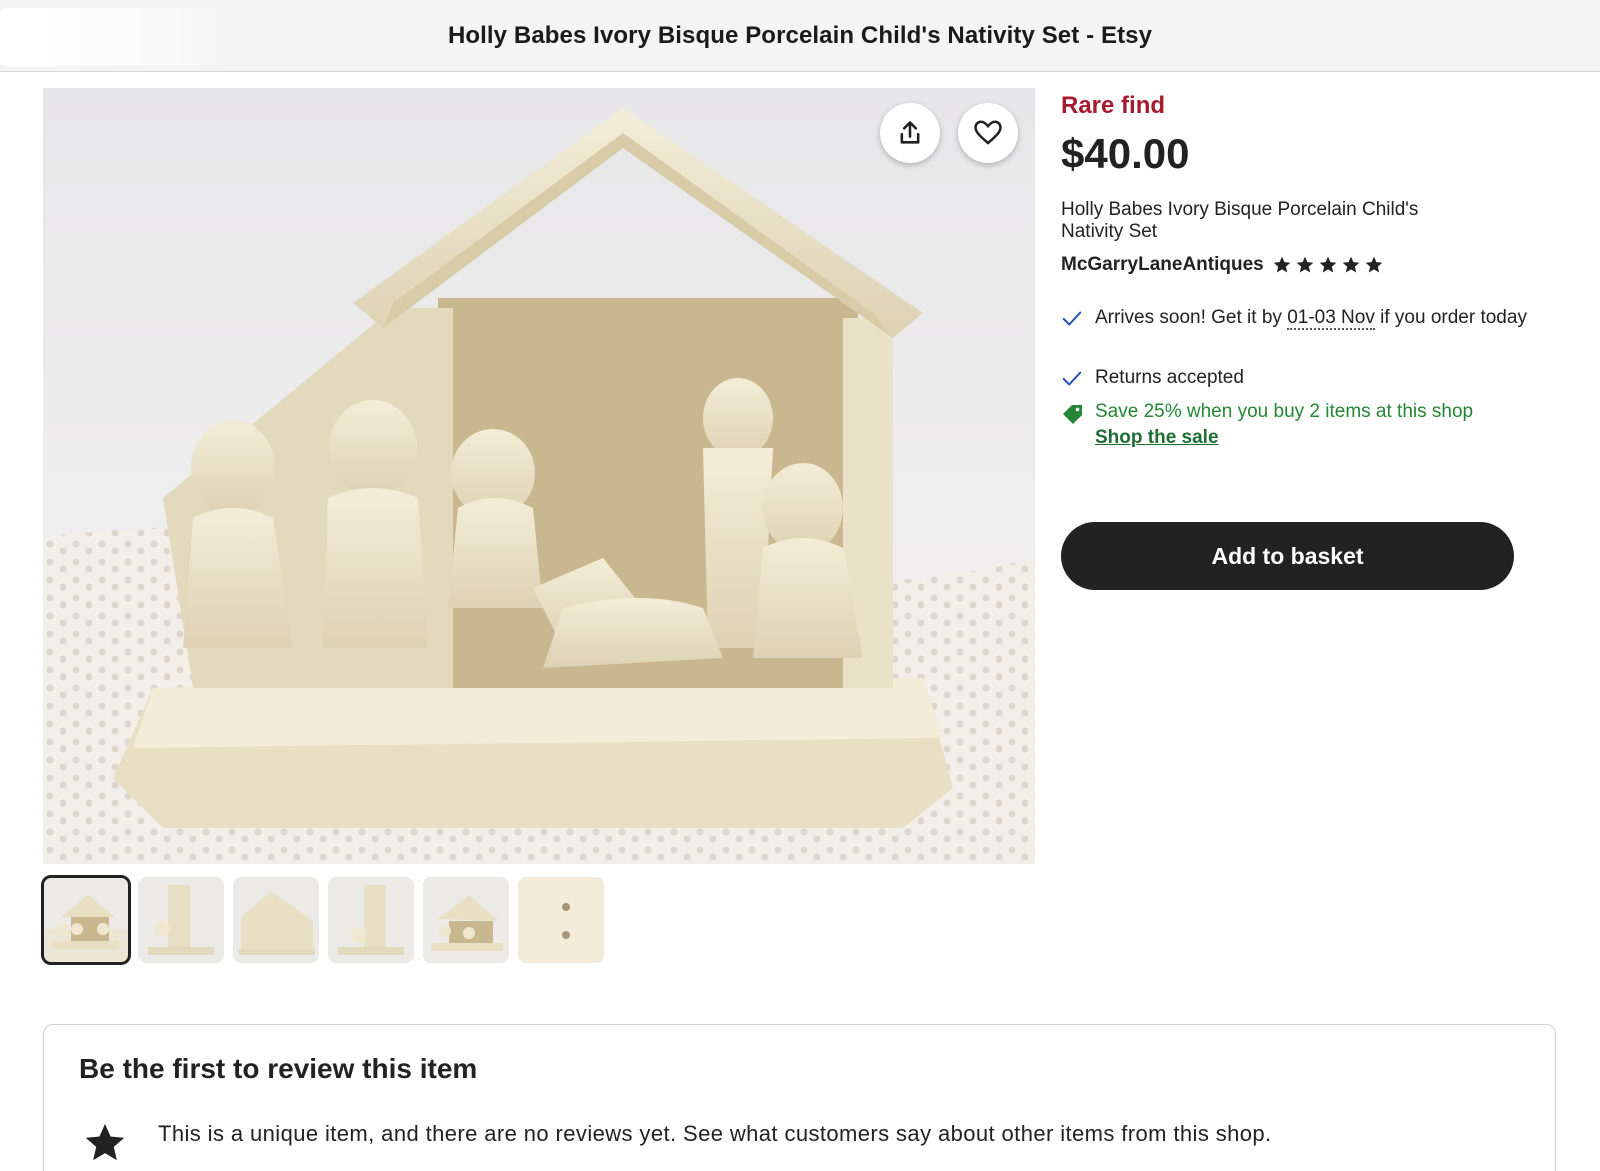 The height and width of the screenshot is (1171, 1600). I want to click on thumbnail-strip, so click(322, 920).